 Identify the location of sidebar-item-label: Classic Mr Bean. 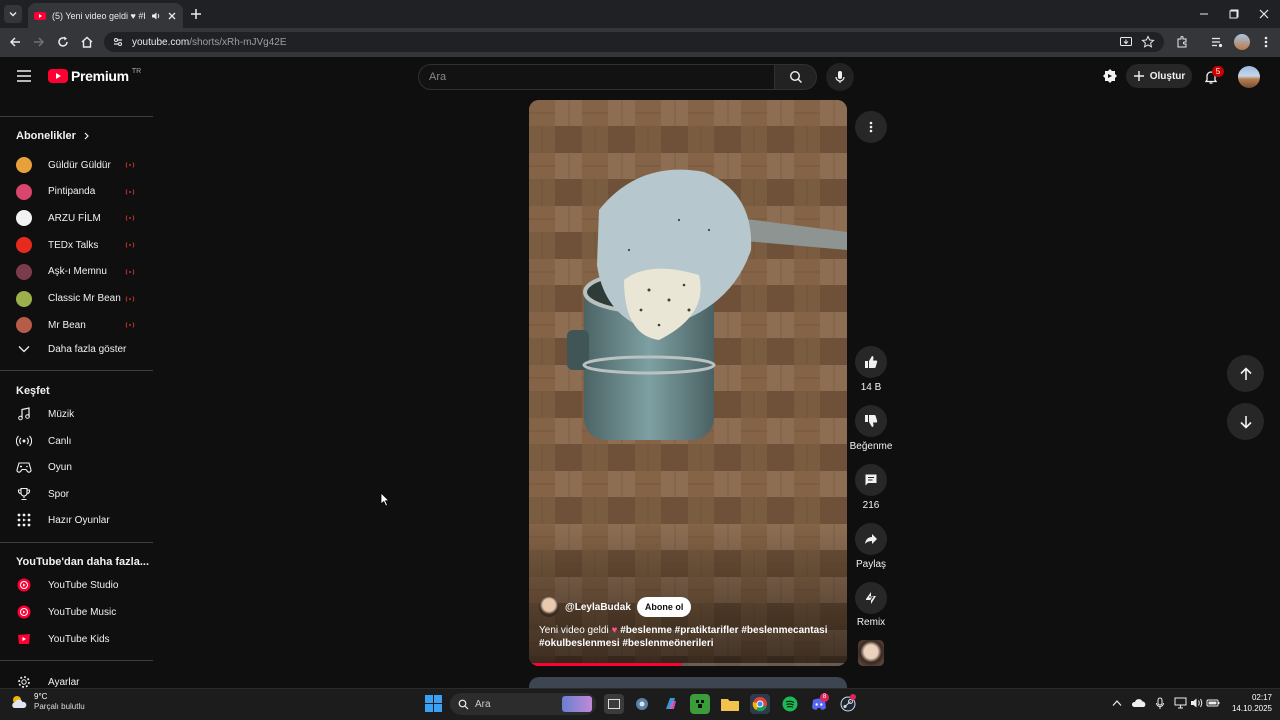
(84, 298).